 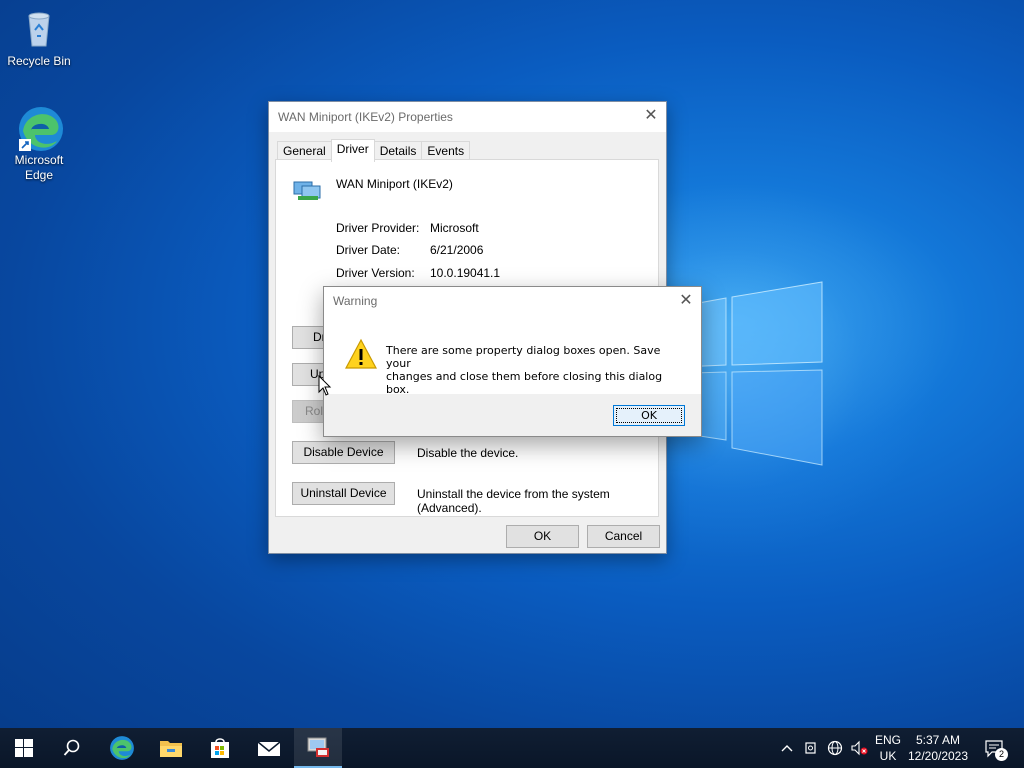 What do you see at coordinates (394, 184) in the screenshot?
I see `device-name: WAN Miniport (IKEv2)` at bounding box center [394, 184].